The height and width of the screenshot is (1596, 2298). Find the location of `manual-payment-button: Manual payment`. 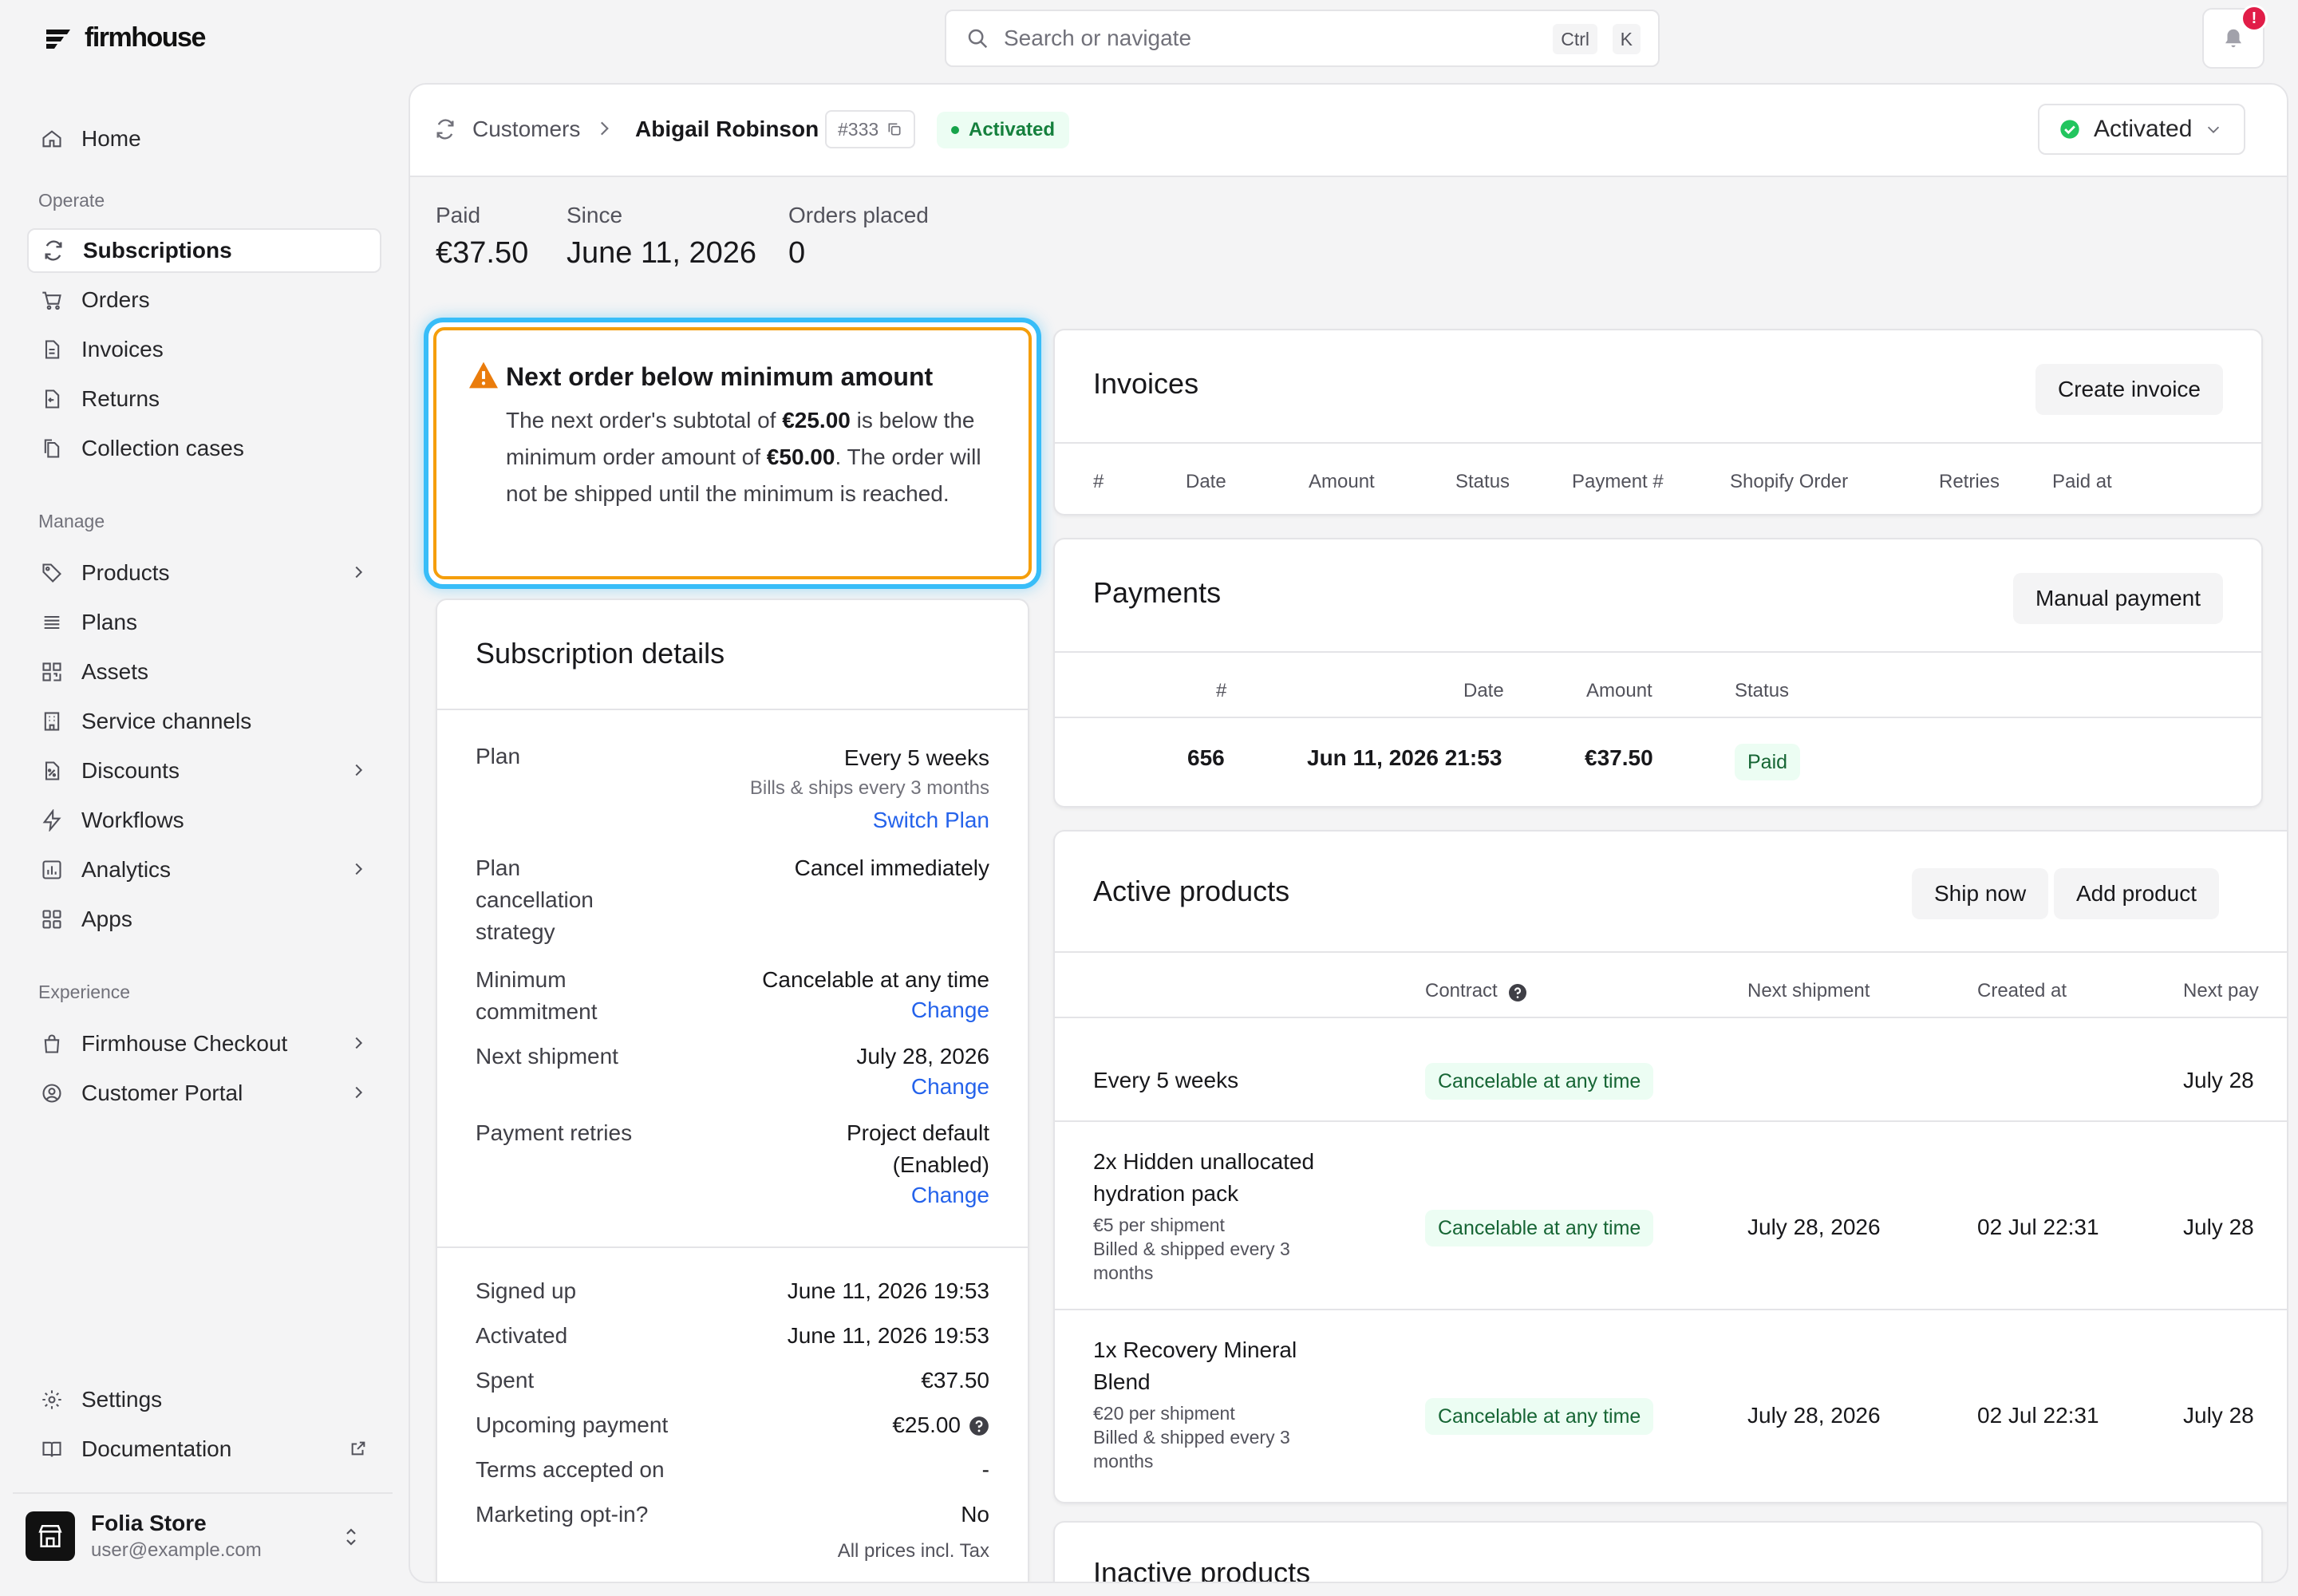

manual-payment-button: Manual payment is located at coordinates (2117, 598).